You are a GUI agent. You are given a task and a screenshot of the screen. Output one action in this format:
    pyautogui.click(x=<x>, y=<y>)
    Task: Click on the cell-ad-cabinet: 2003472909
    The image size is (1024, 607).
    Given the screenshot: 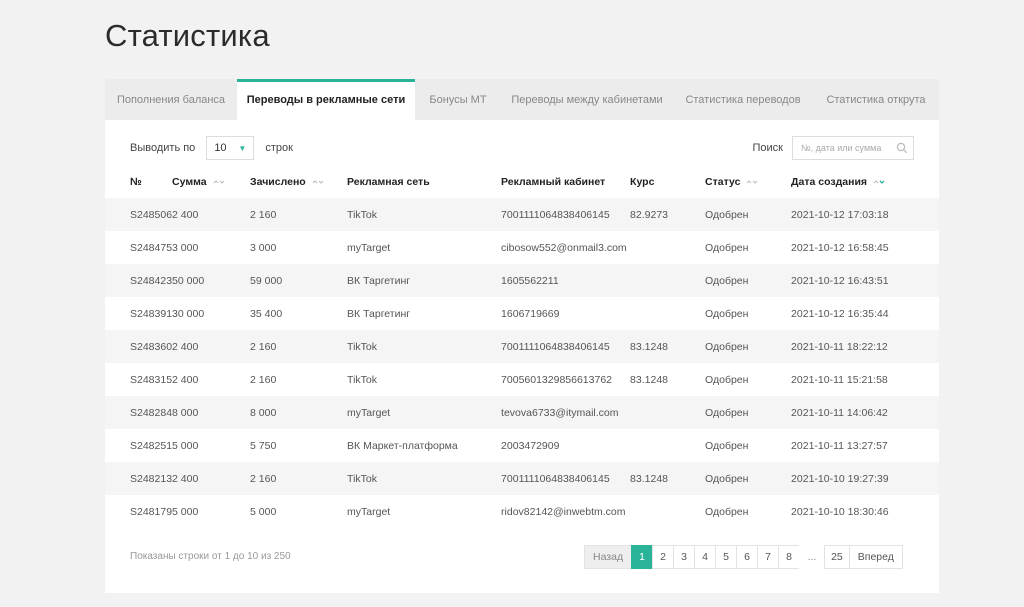 What is the action you would take?
    pyautogui.click(x=530, y=445)
    